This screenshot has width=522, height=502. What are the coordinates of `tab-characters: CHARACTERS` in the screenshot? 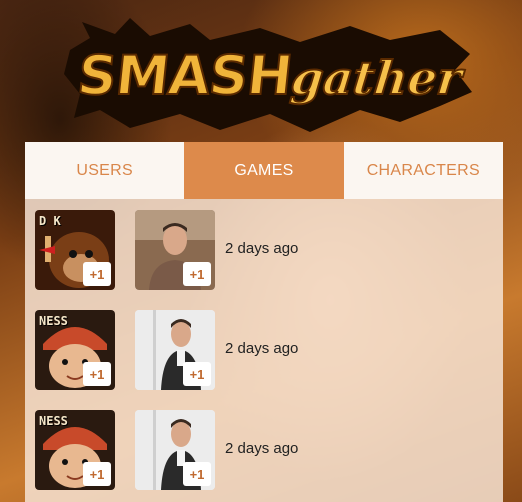 It's located at (423, 170).